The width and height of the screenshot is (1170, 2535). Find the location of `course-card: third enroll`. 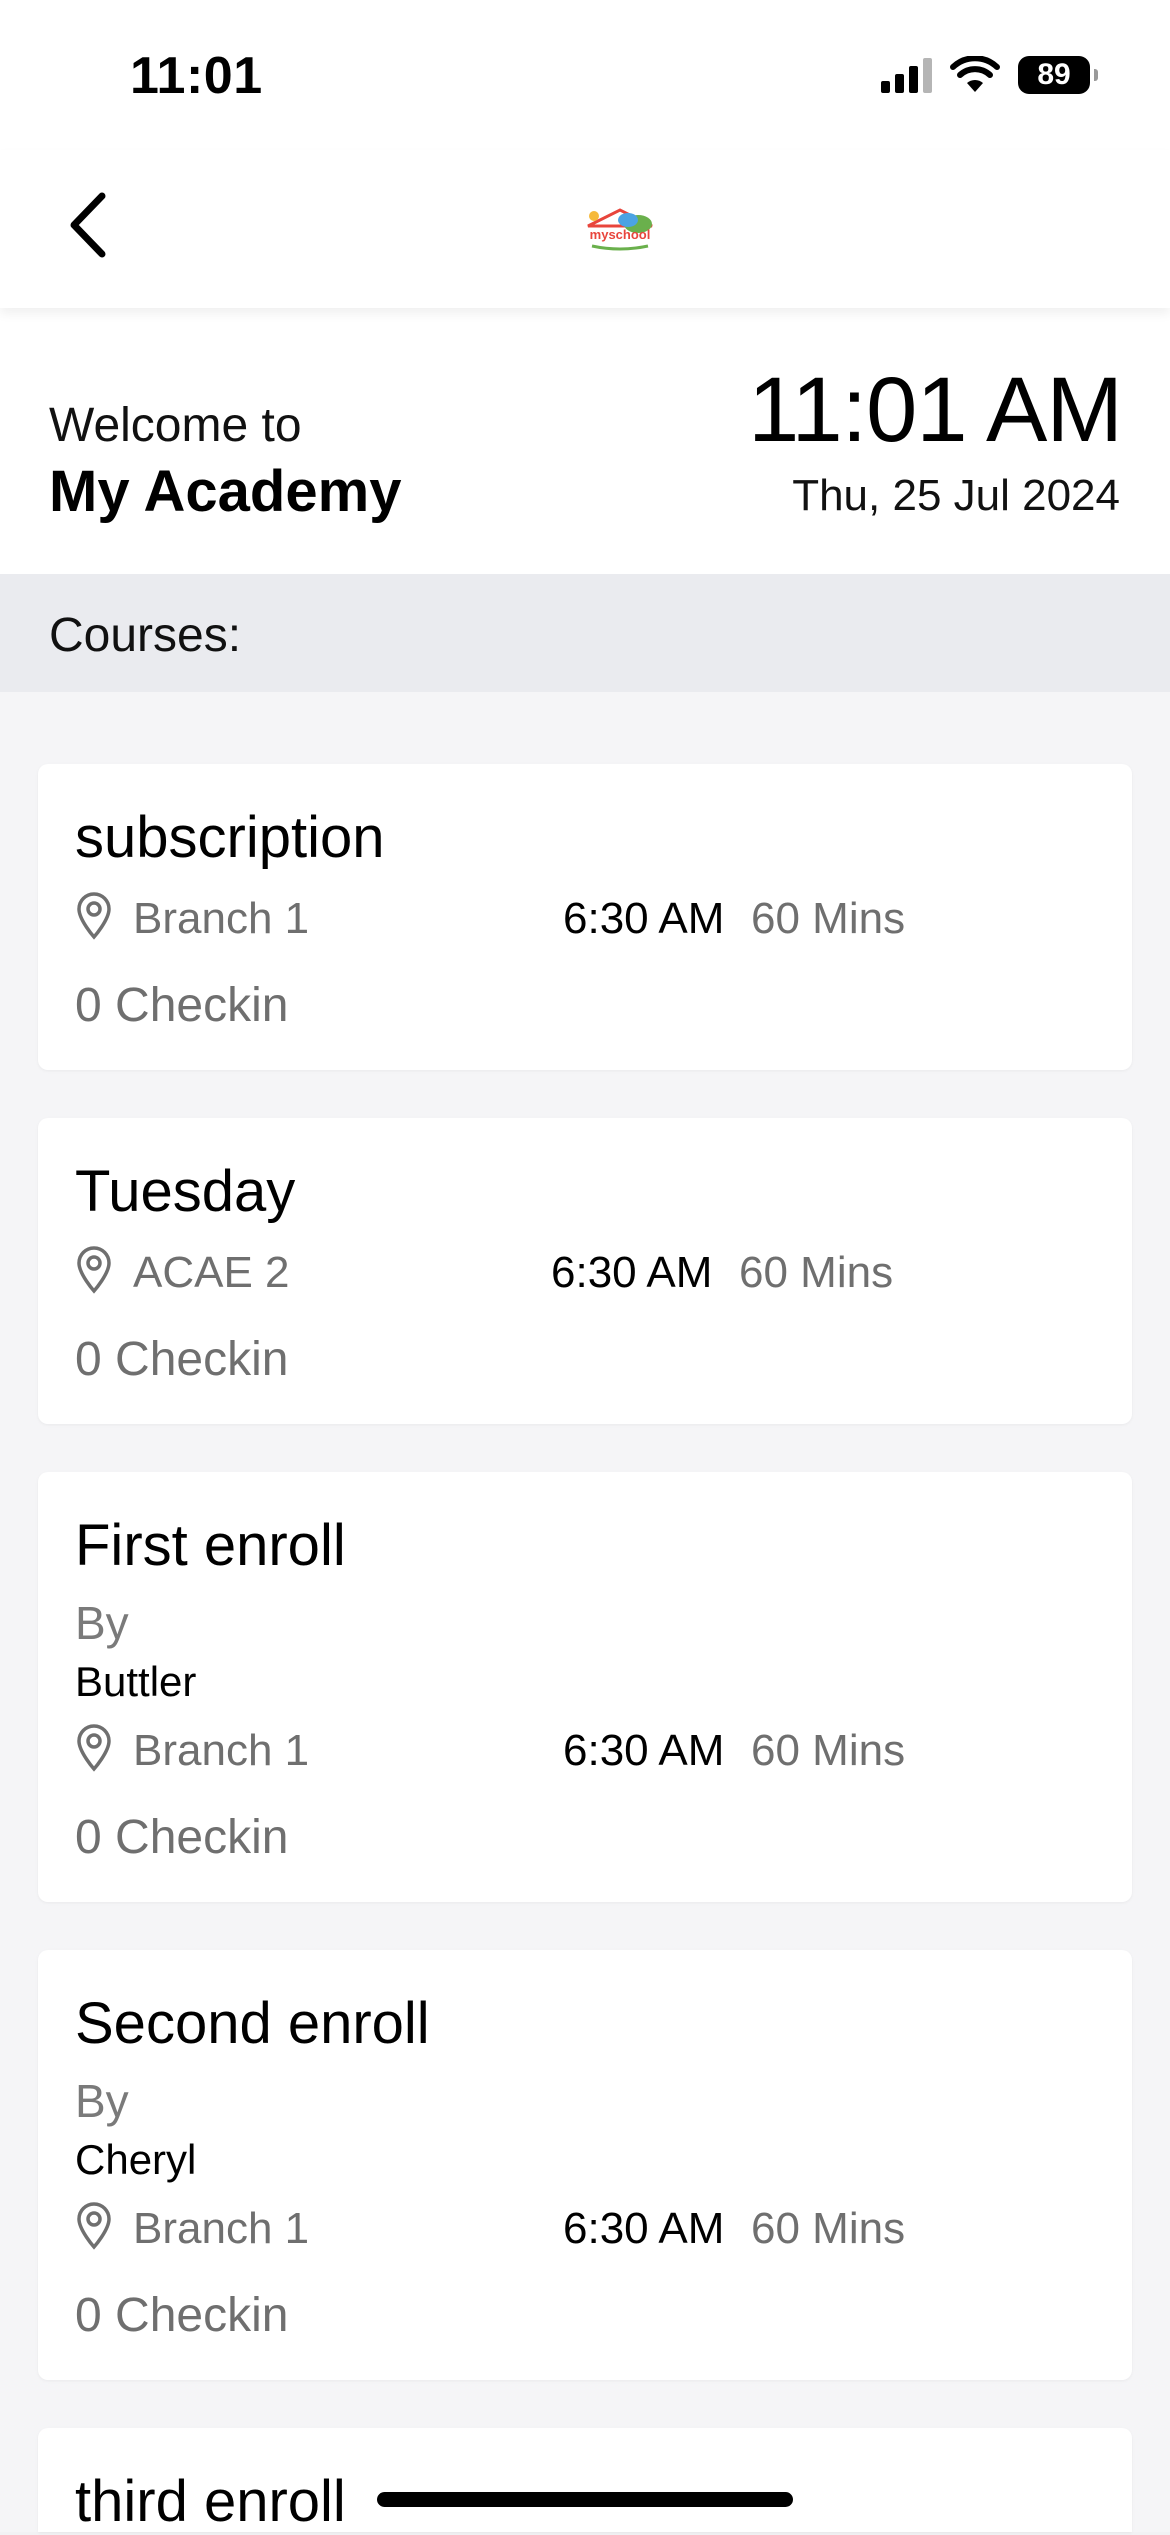

course-card: third enroll is located at coordinates (585, 2481).